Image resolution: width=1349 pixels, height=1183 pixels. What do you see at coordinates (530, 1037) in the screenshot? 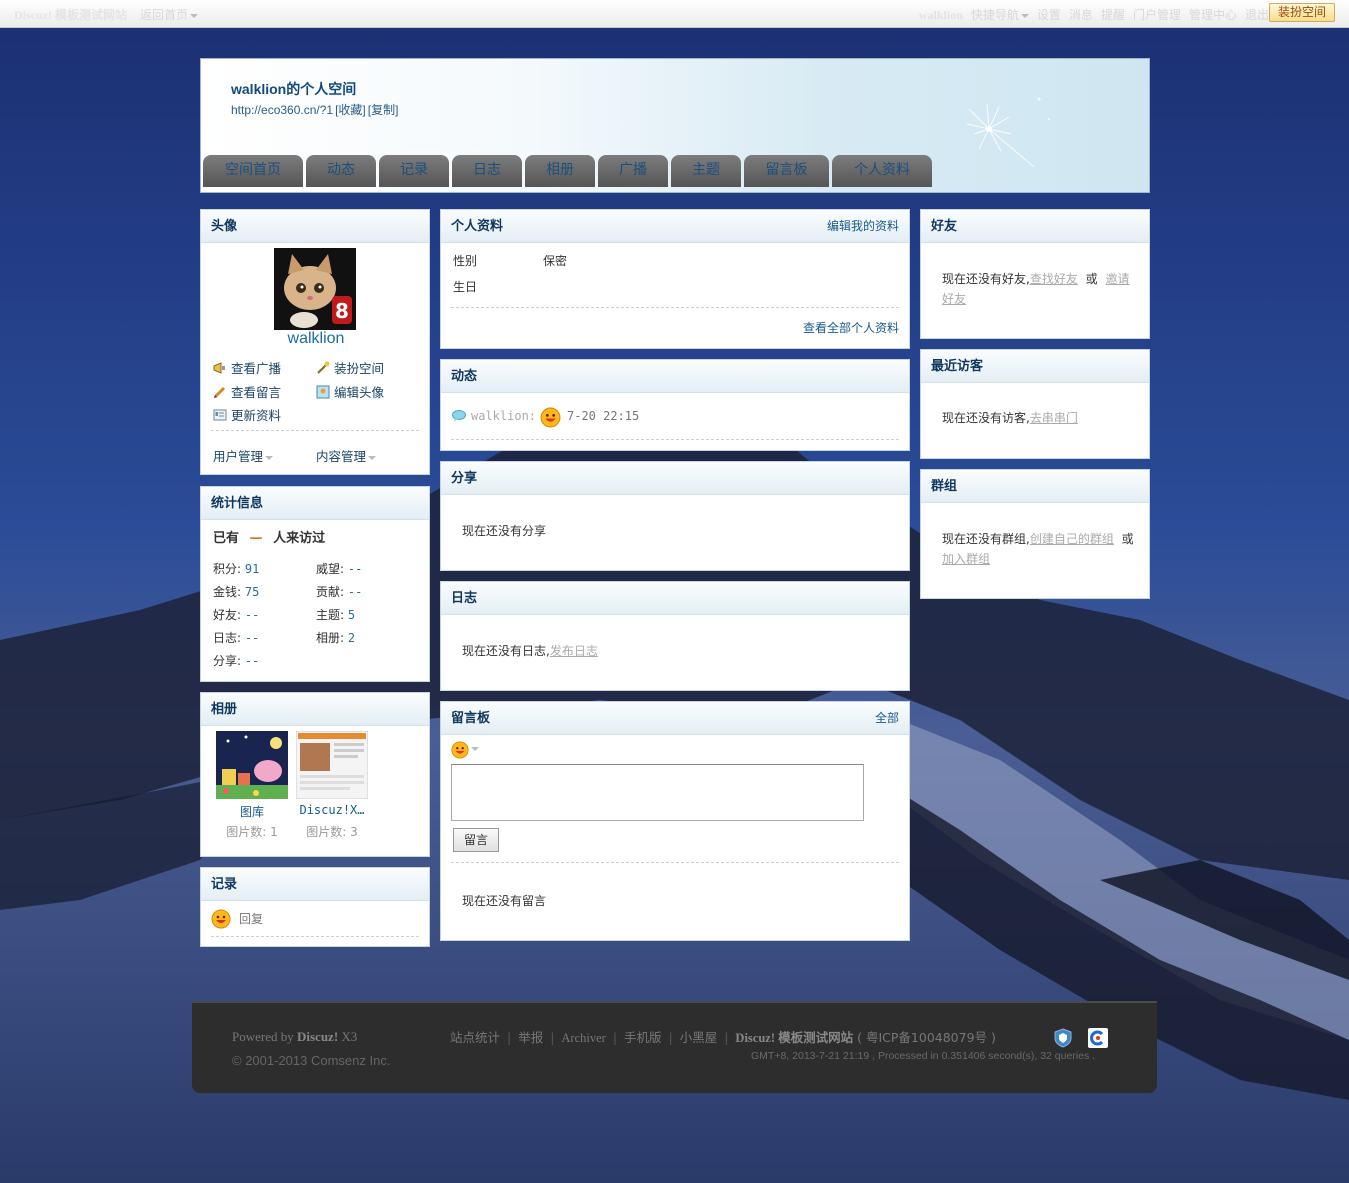
I see `footer-link-report: 举报` at bounding box center [530, 1037].